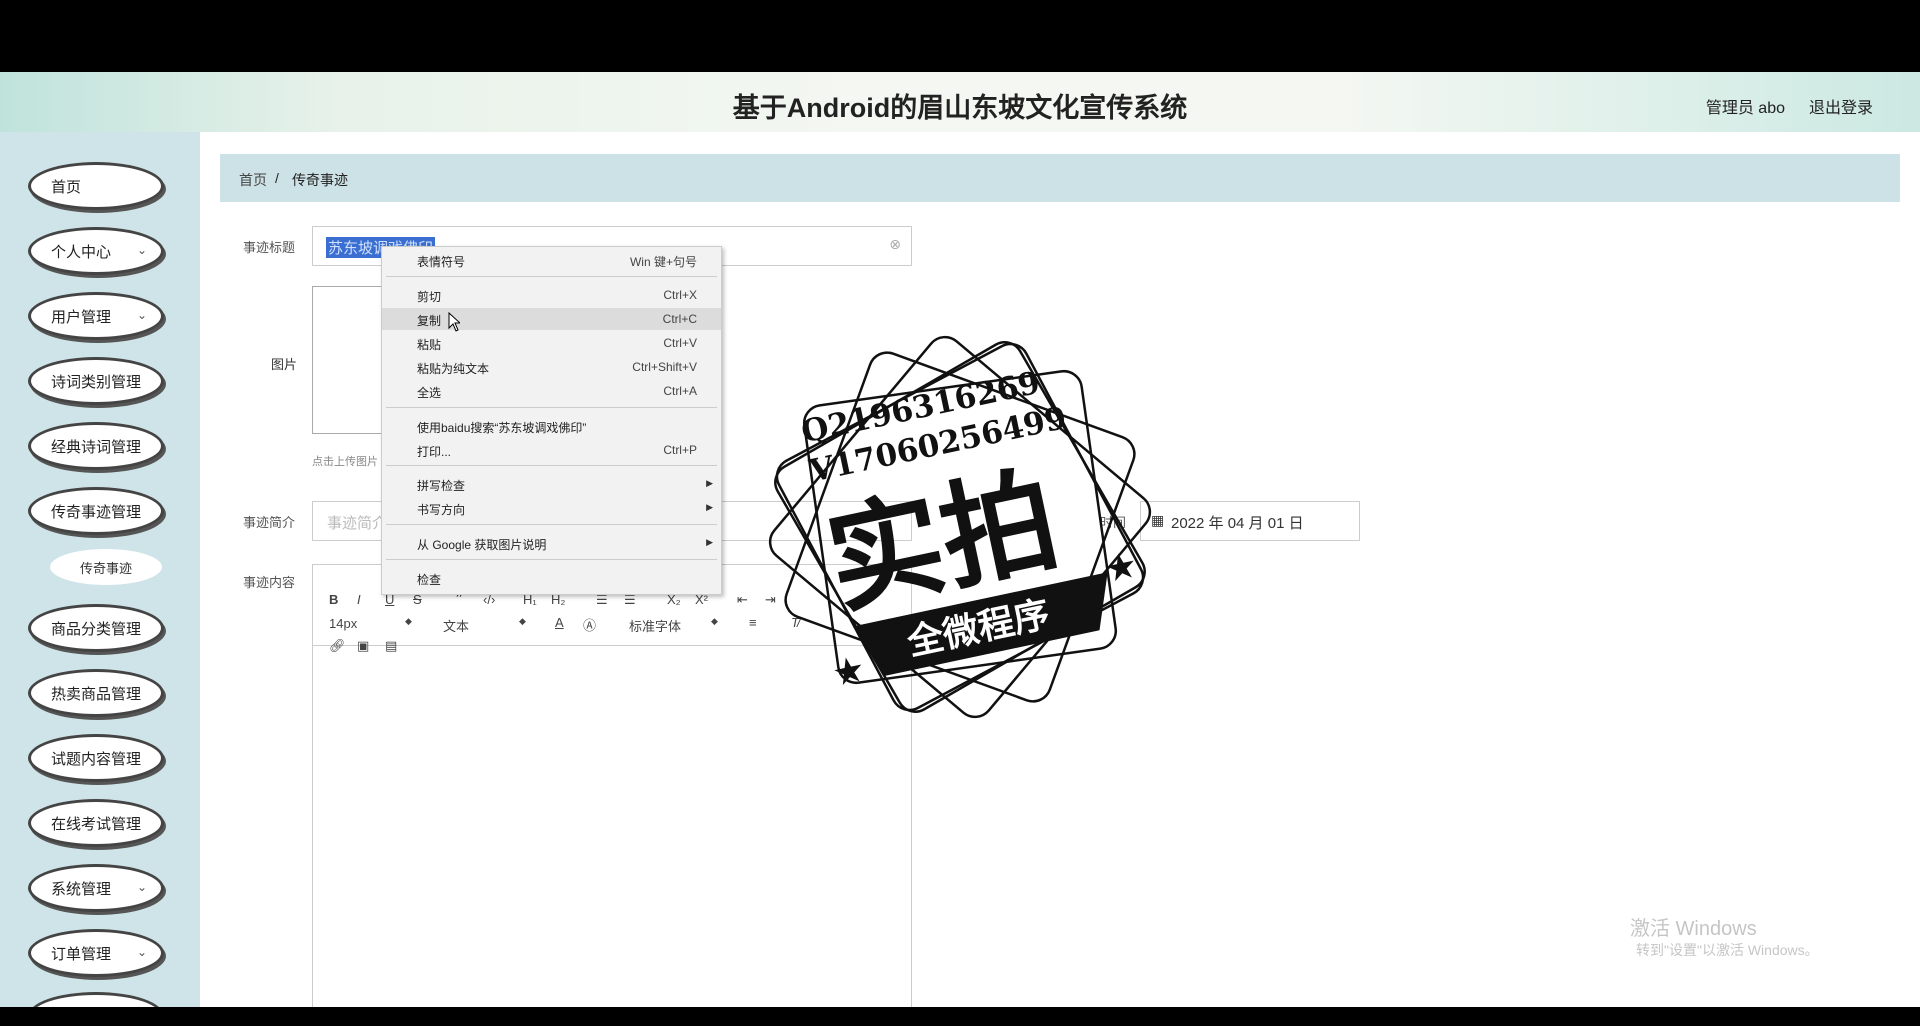 The height and width of the screenshot is (1026, 1920). Describe the element at coordinates (663, 262) in the screenshot. I see `ctx-shortcut: Win 键+句号` at that location.